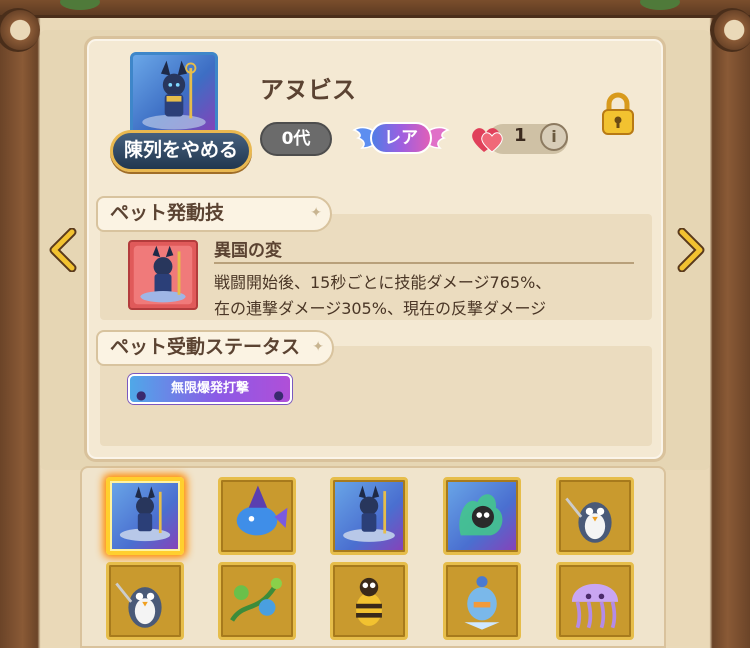 Image resolution: width=750 pixels, height=648 pixels. Describe the element at coordinates (296, 139) in the screenshot. I see `generation-badge: 0代` at that location.